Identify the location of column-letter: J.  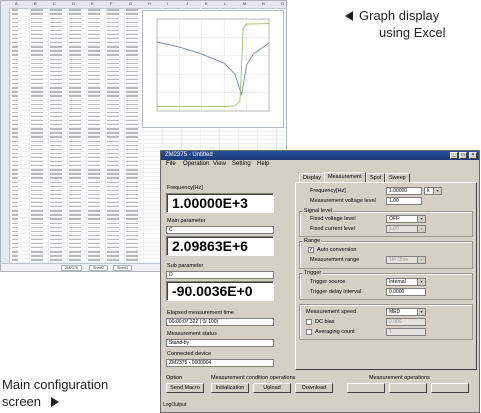
(187, 3).